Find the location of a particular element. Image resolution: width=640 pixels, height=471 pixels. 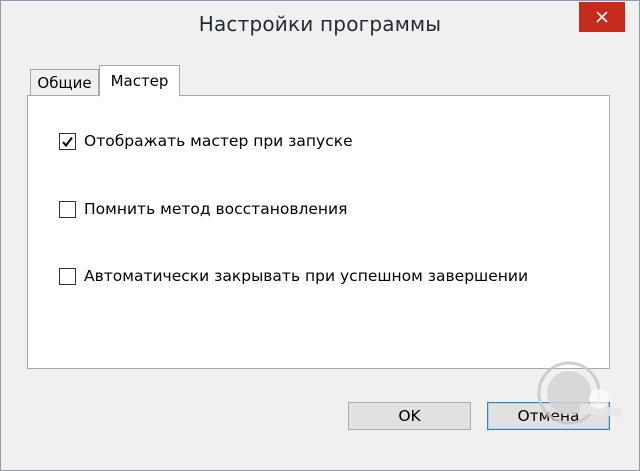

option-remember-method: Помнить метод восстановления is located at coordinates (203, 209).